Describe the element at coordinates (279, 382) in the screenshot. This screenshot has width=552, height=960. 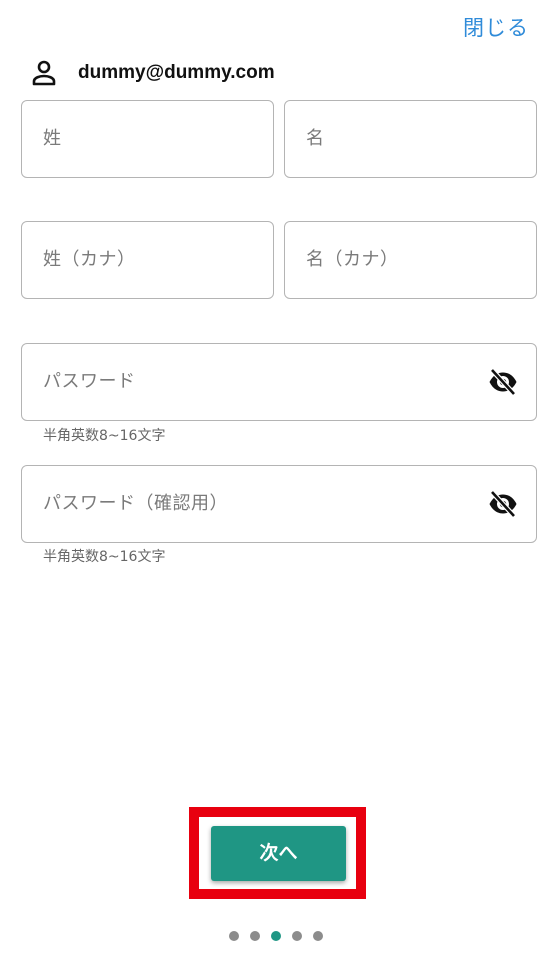
I see `password-field: パスワード` at that location.